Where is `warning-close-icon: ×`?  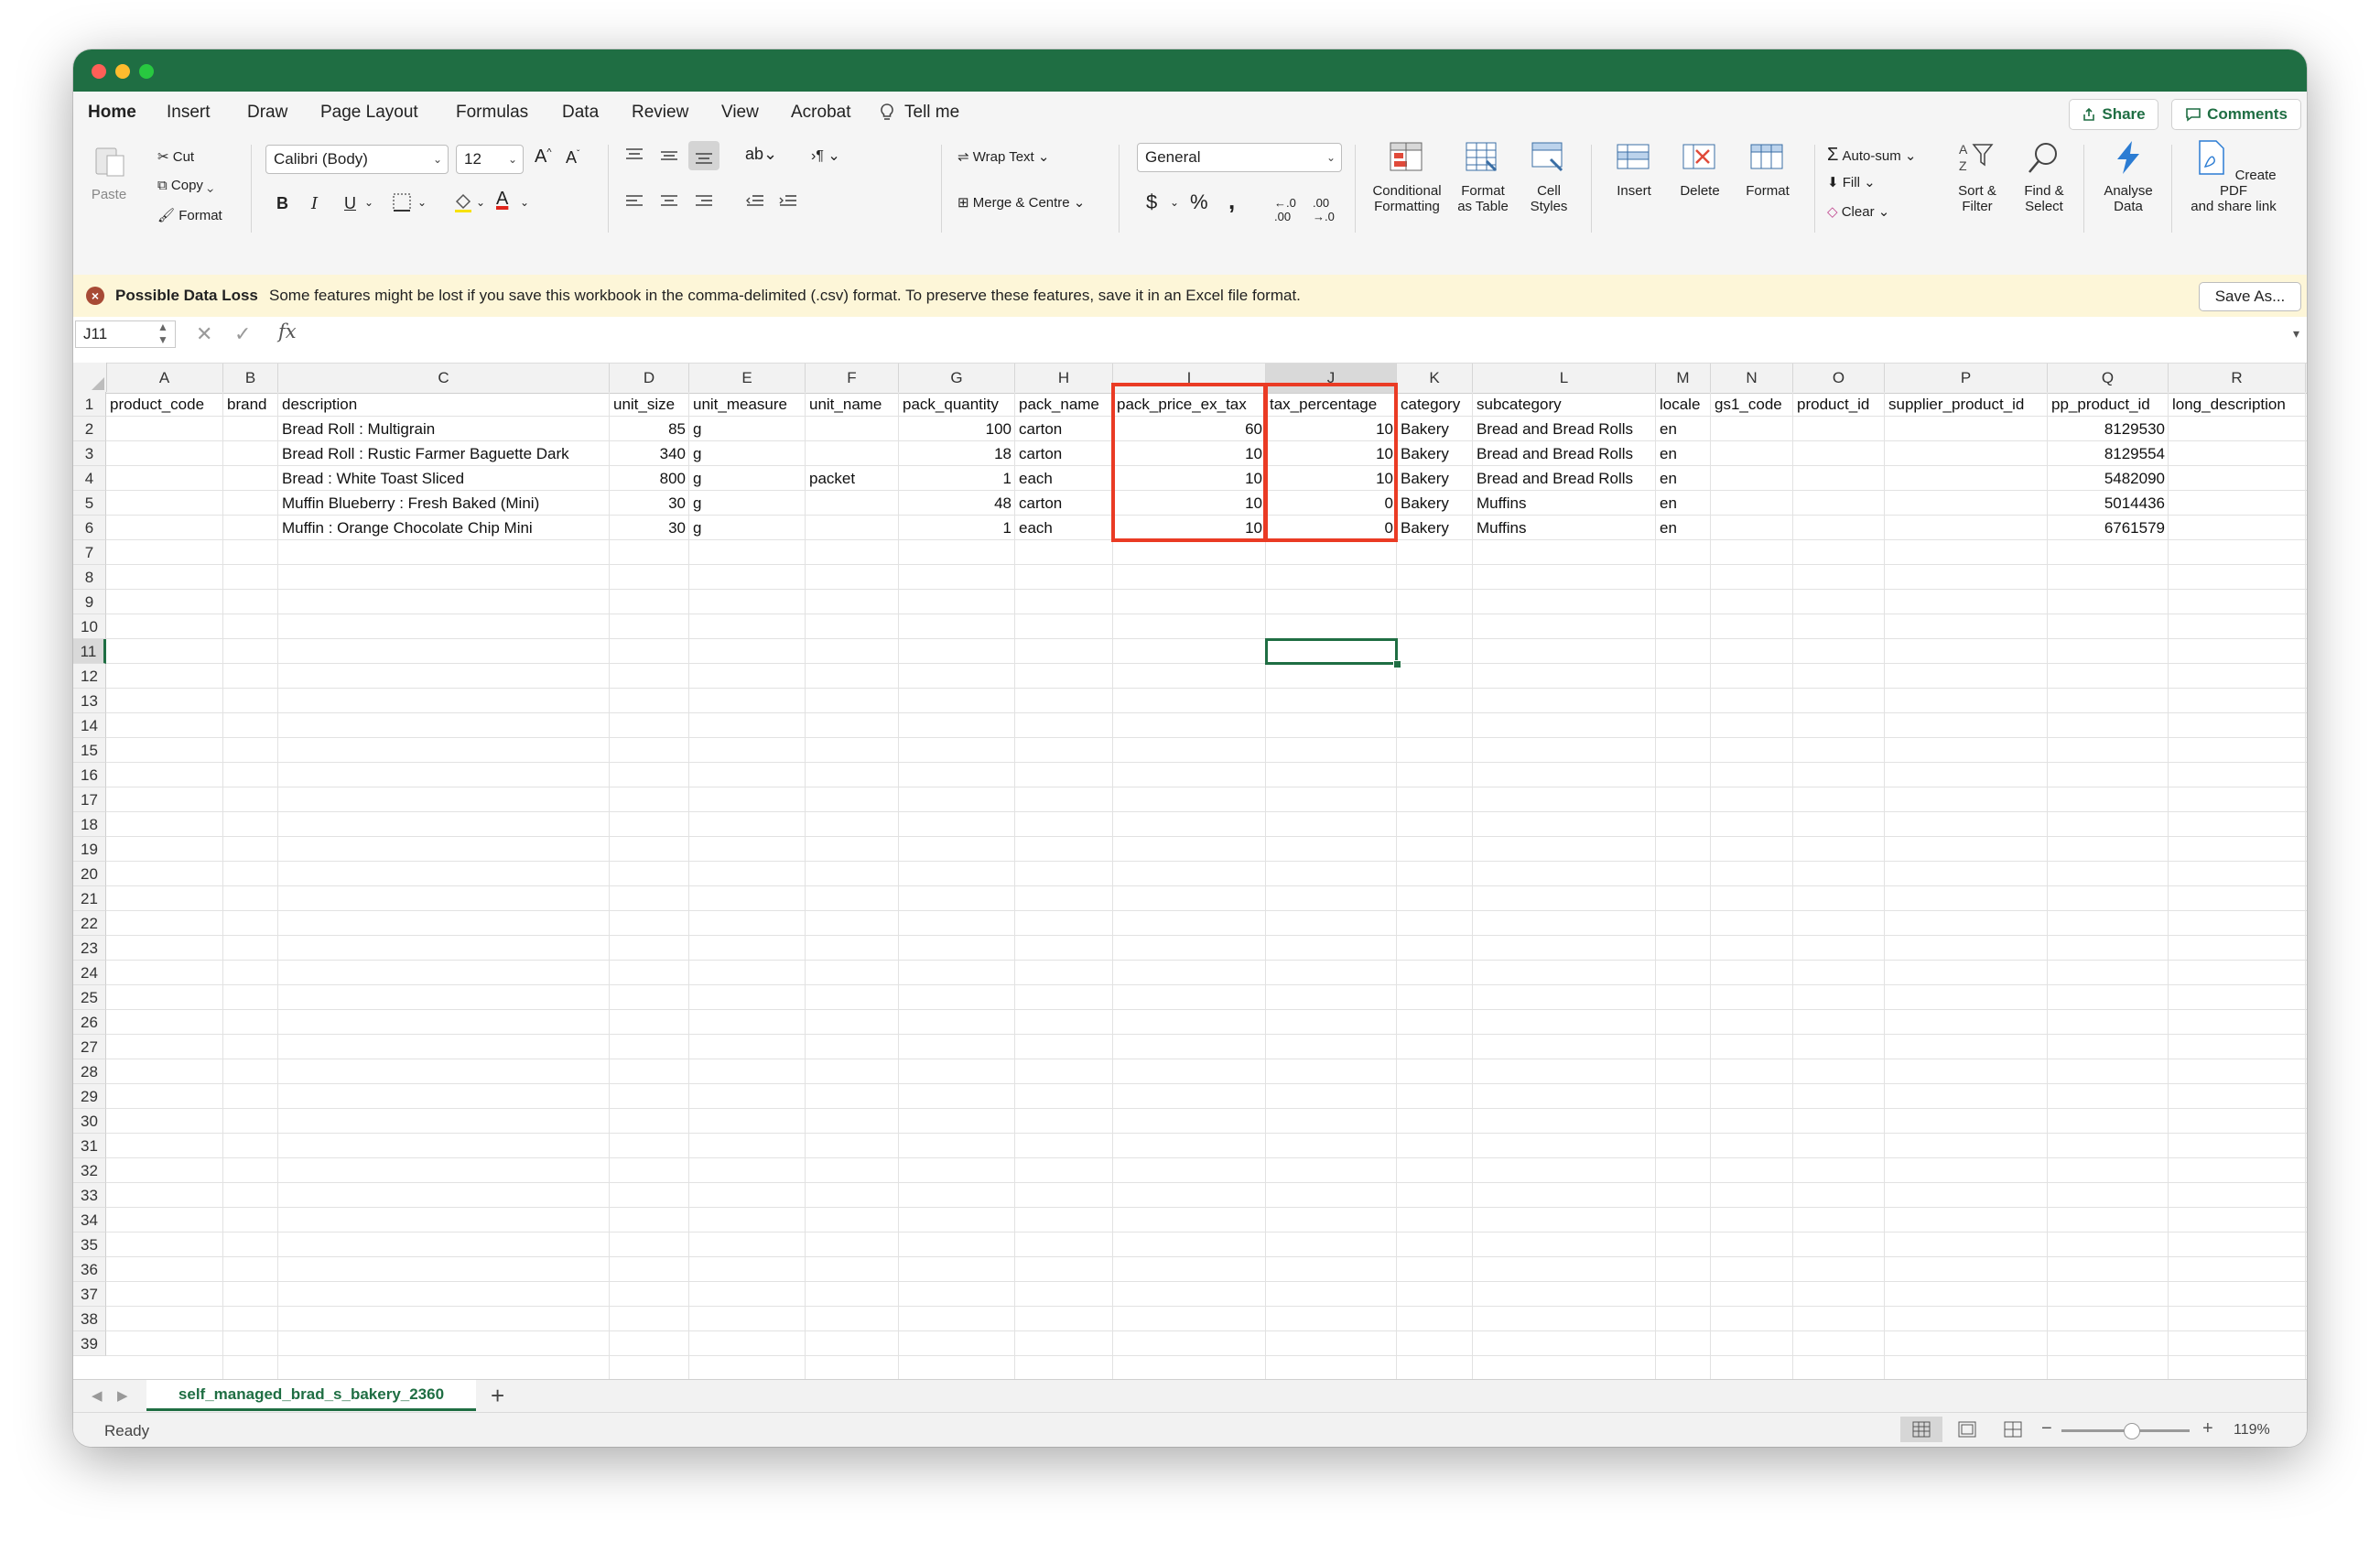
warning-close-icon: × is located at coordinates (95, 296).